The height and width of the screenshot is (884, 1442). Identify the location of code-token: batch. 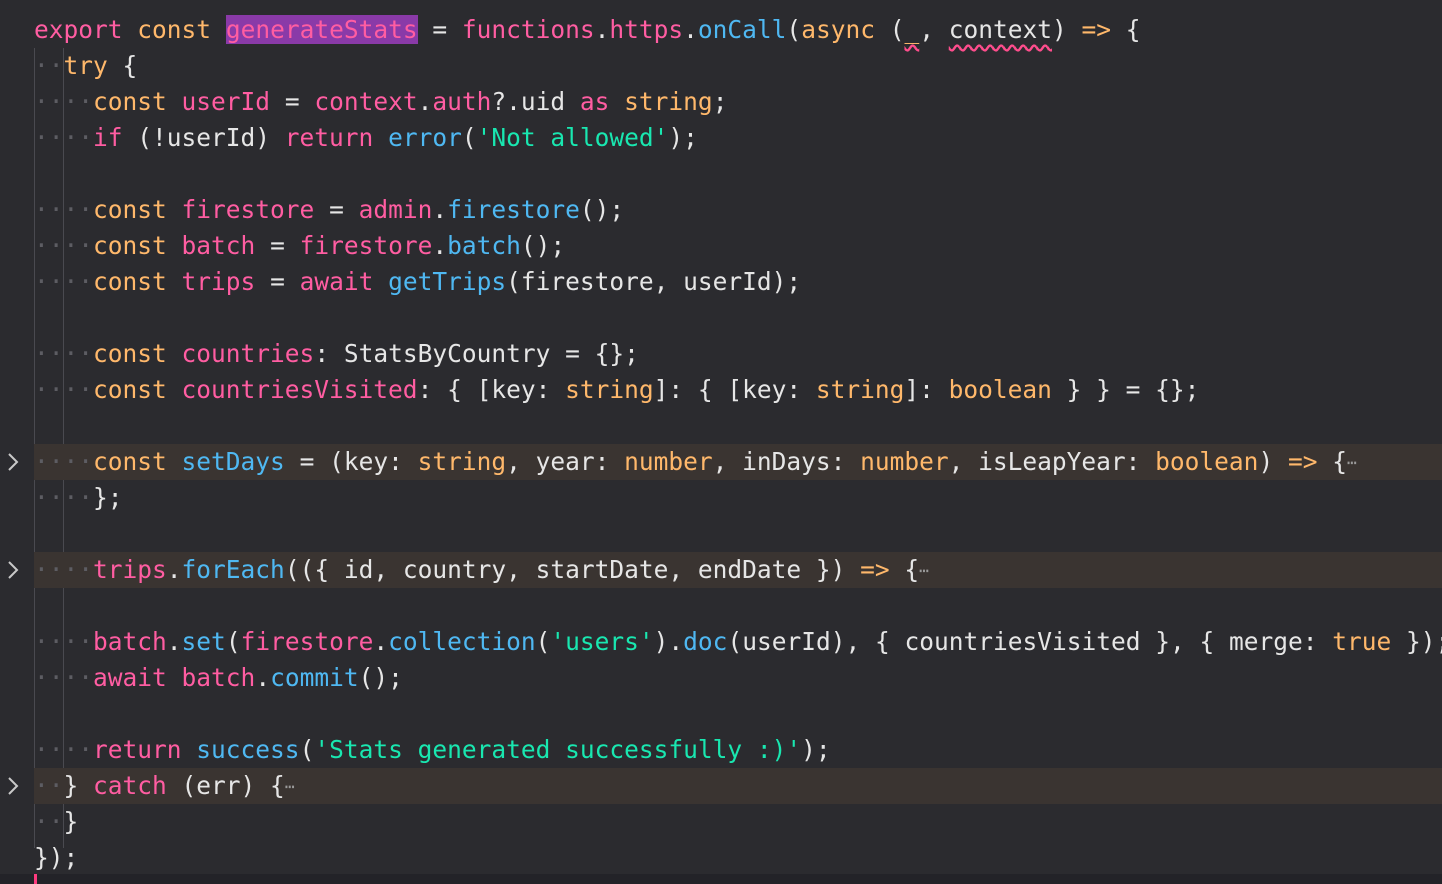
(218, 245).